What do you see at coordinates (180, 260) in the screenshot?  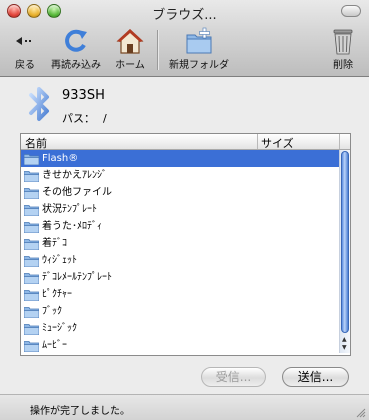 I see `list-item: ｳｨｼﾞｪｯﾄ` at bounding box center [180, 260].